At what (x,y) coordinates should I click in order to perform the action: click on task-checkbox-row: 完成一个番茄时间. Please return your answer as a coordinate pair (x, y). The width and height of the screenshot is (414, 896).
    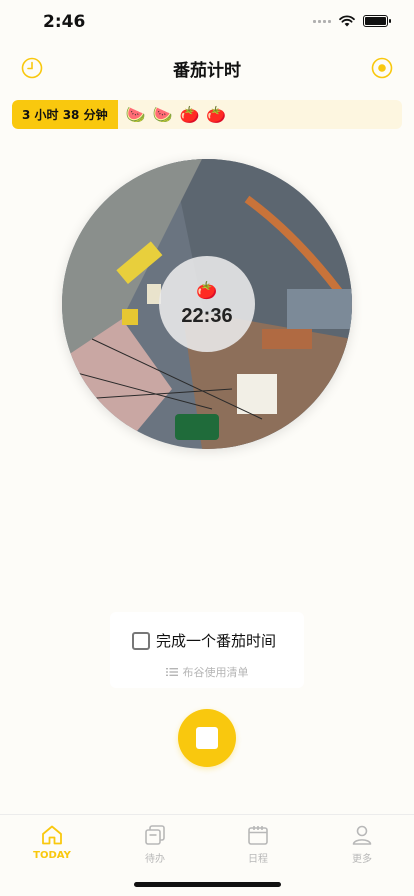
    Looking at the image, I should click on (204, 640).